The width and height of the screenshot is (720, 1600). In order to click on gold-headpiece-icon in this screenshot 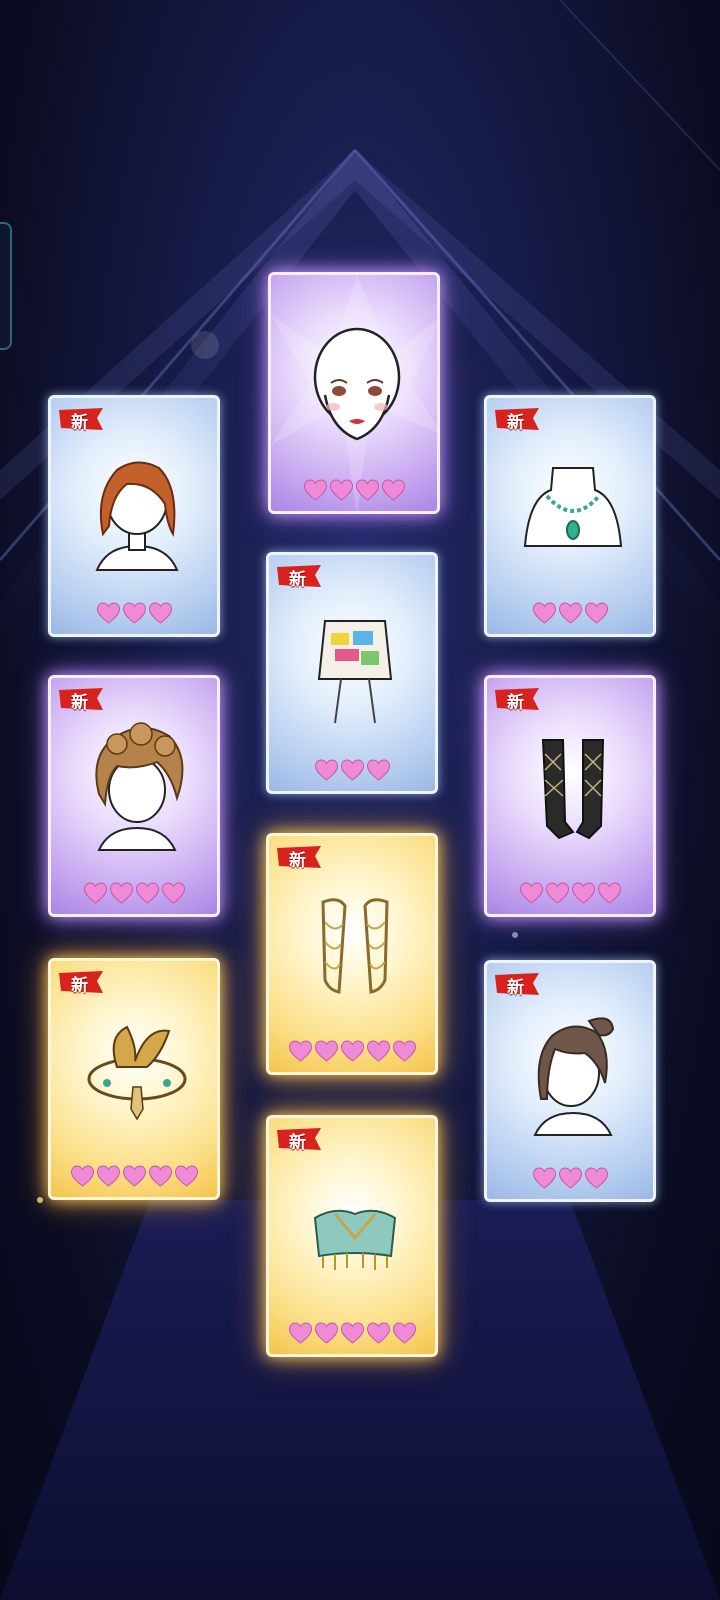, I will do `click(137, 1073)`.